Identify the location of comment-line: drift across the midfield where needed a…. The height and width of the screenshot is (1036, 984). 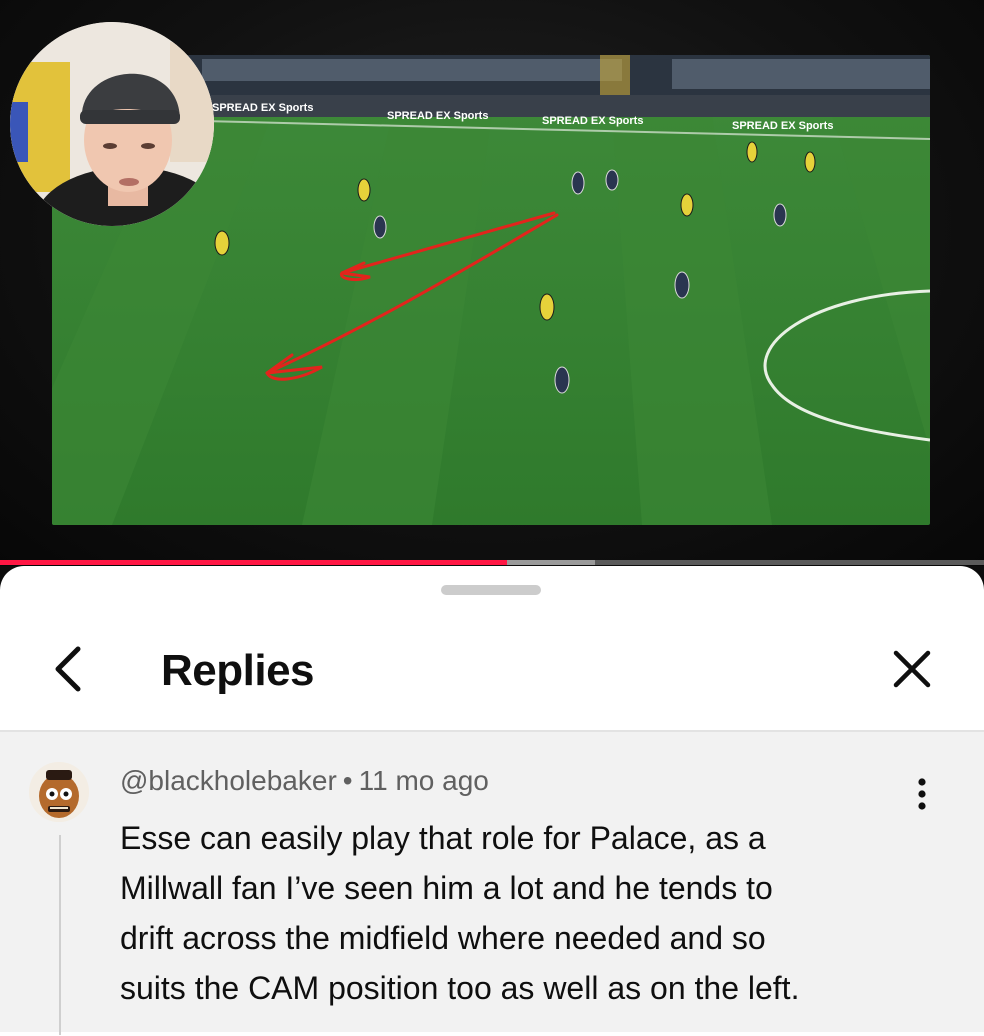
(443, 938).